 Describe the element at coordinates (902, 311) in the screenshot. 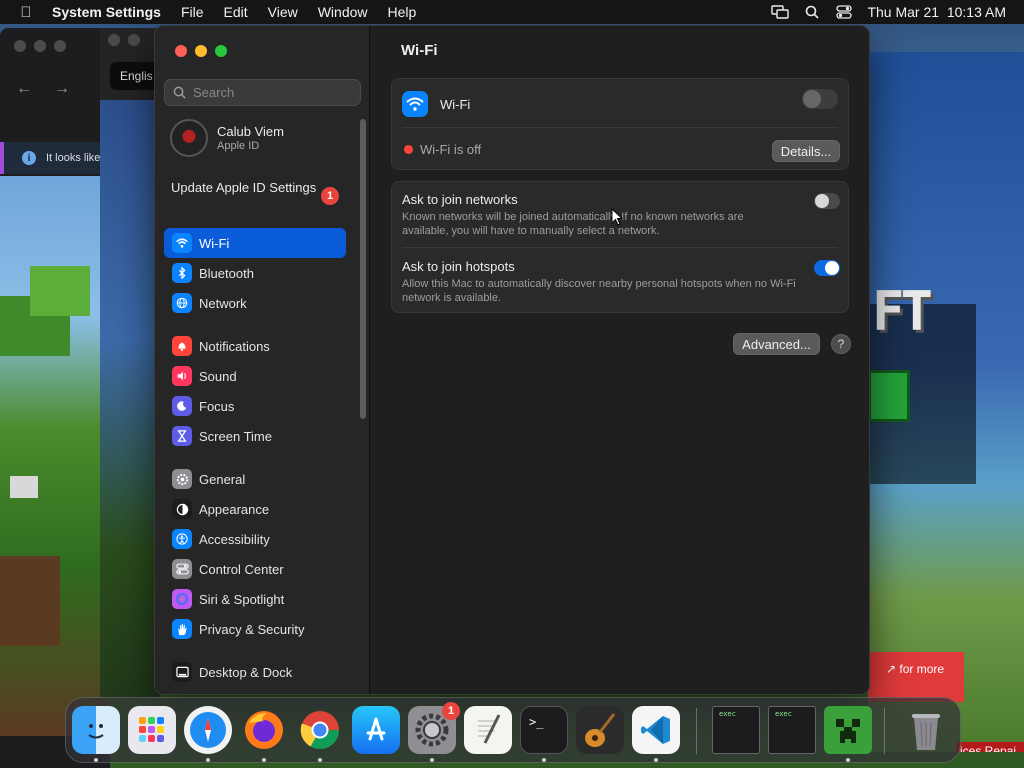

I see `game-logo: FT` at that location.